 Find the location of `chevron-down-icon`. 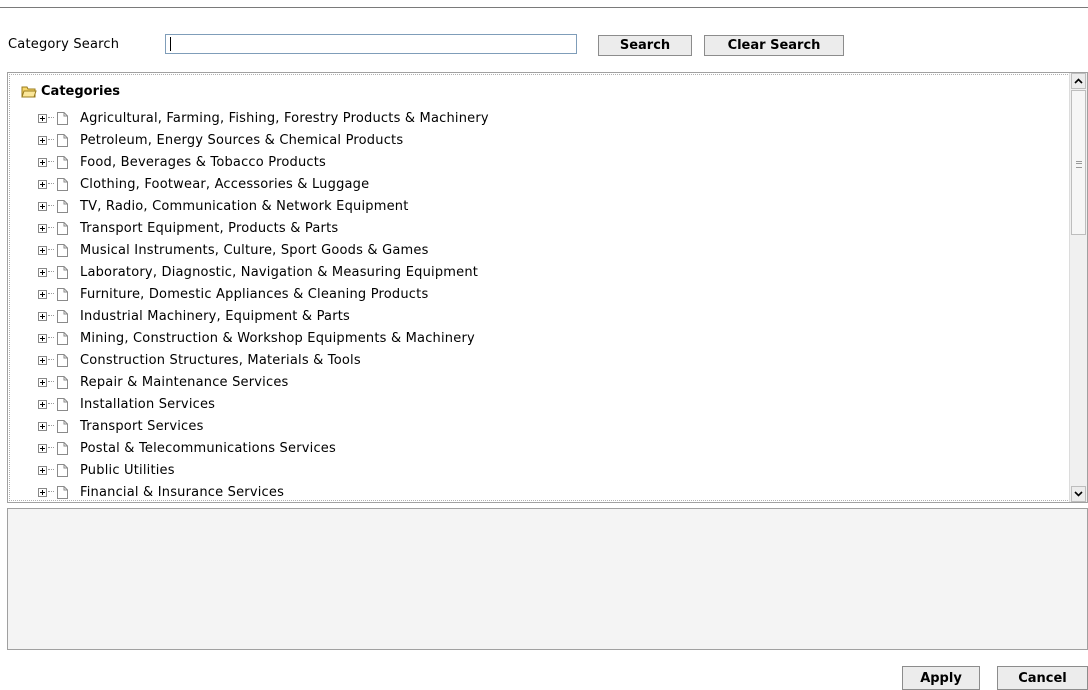

chevron-down-icon is located at coordinates (1078, 494).